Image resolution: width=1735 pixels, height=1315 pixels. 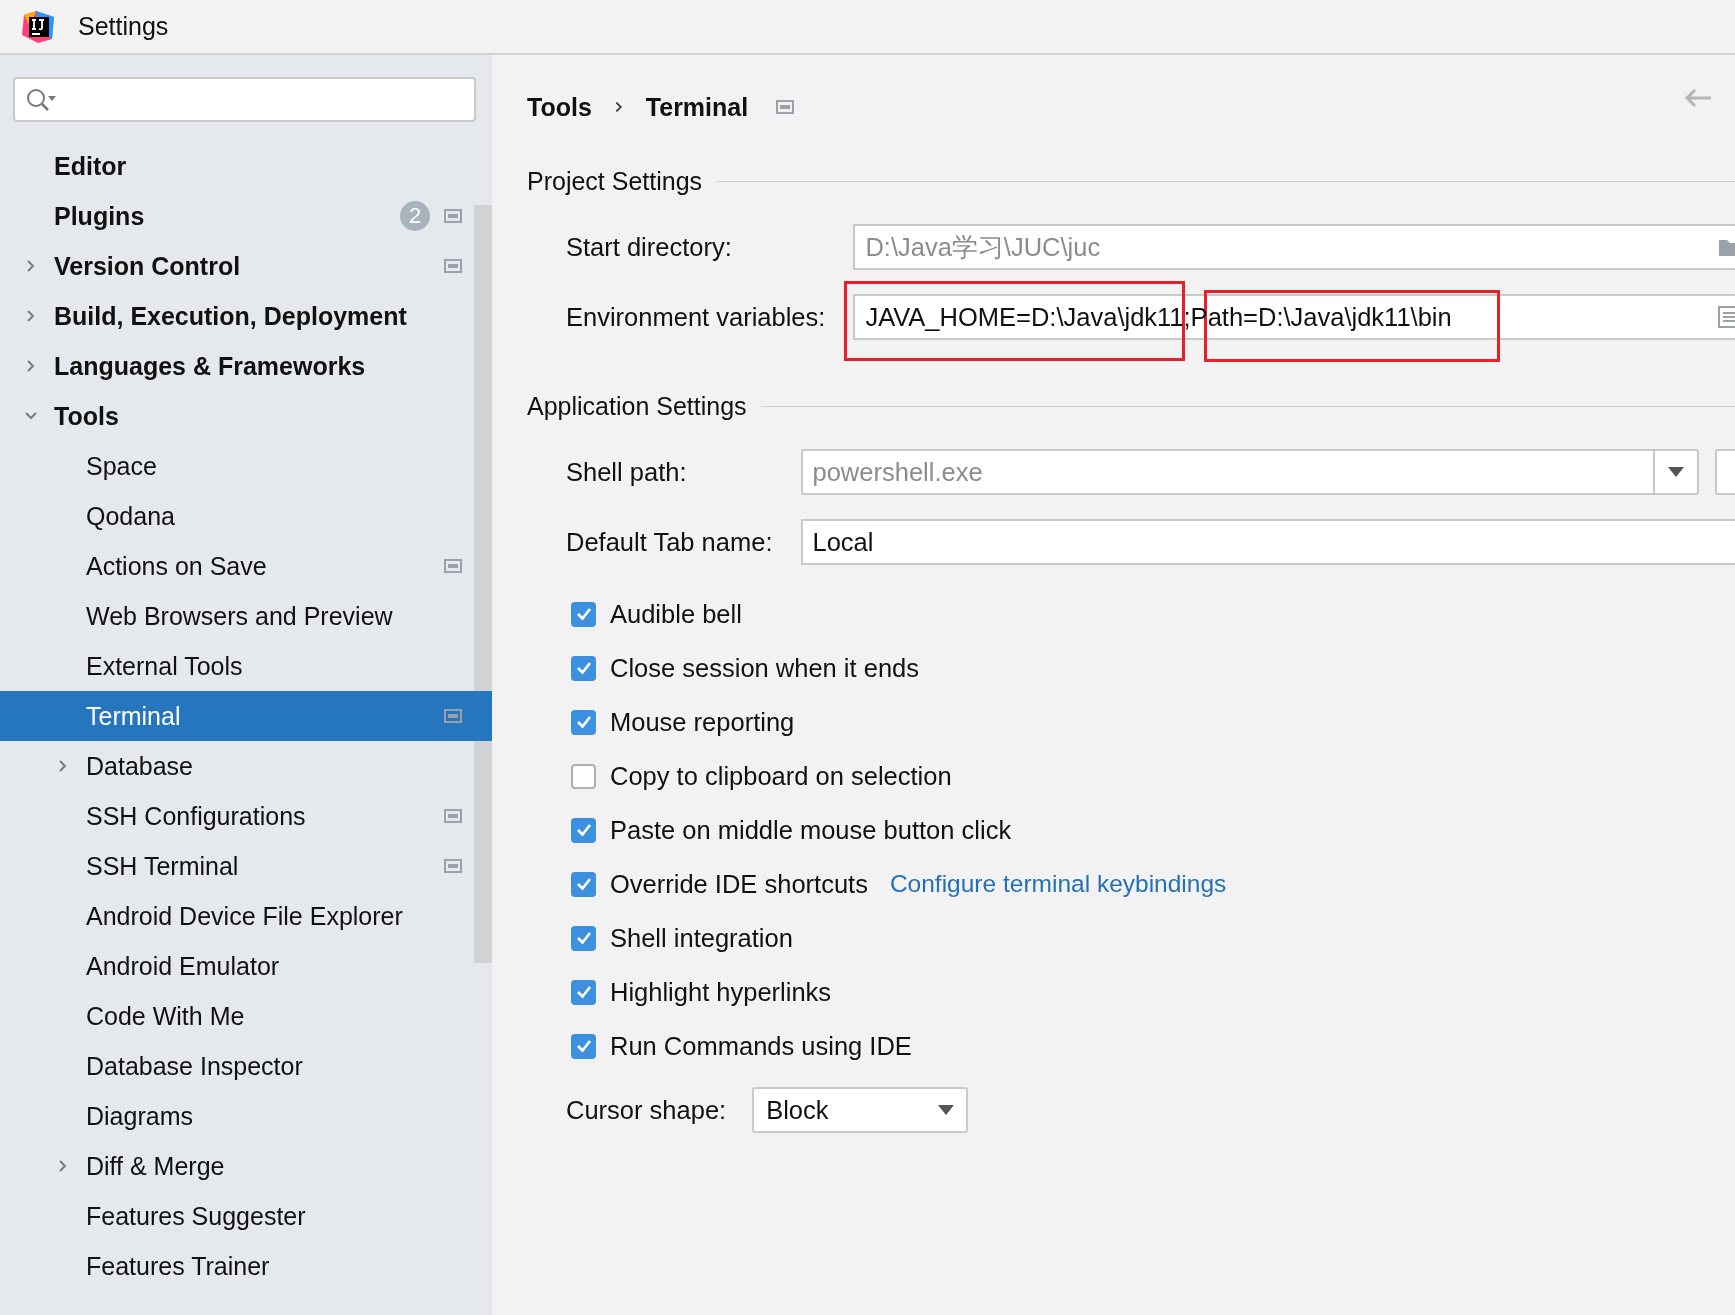 I want to click on sidebar-item: Diff & Merge, so click(x=246, y=1166).